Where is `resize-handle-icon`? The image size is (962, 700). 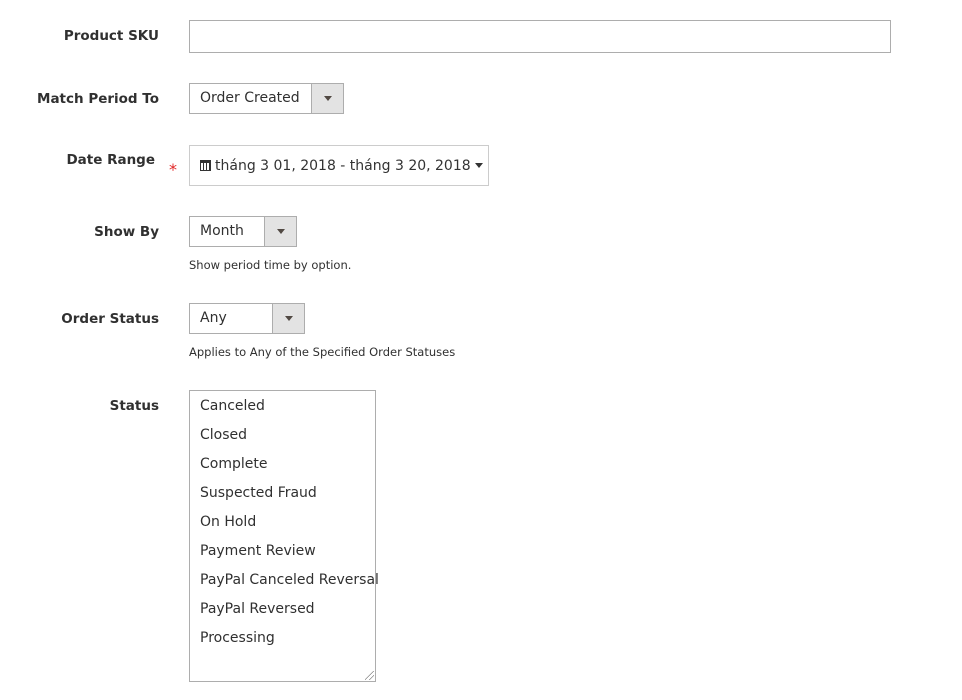 resize-handle-icon is located at coordinates (369, 675).